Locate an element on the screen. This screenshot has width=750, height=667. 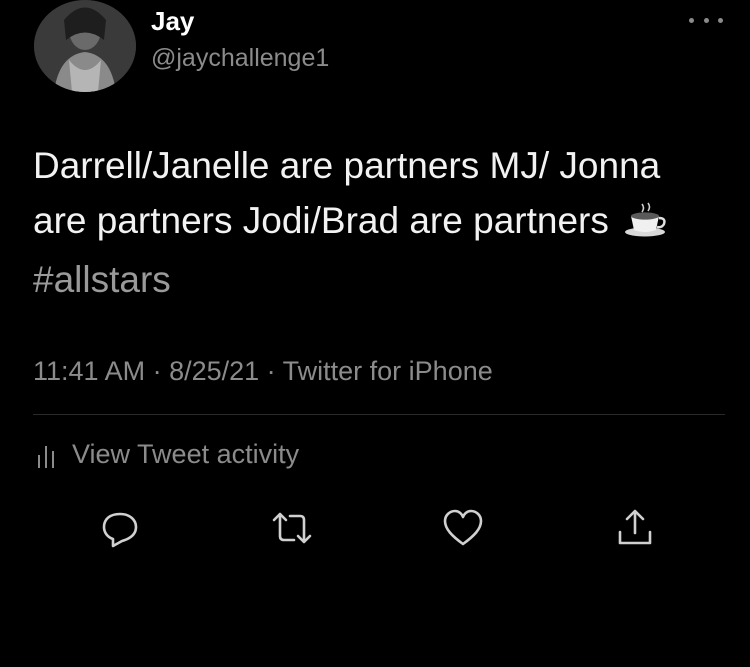
author-handle: @jaychallenge1 is located at coordinates (240, 58).